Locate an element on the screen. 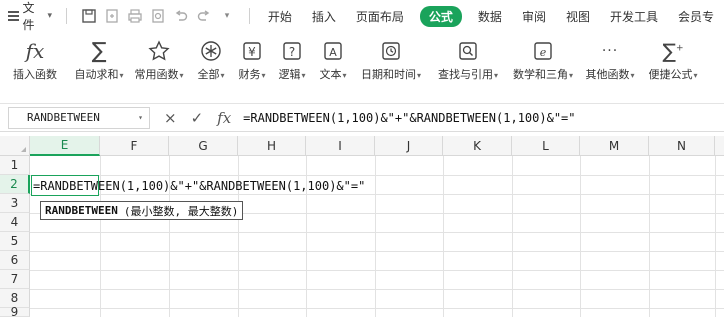 Image resolution: width=724 pixels, height=317 pixels. column-header-o is located at coordinates (719, 146).